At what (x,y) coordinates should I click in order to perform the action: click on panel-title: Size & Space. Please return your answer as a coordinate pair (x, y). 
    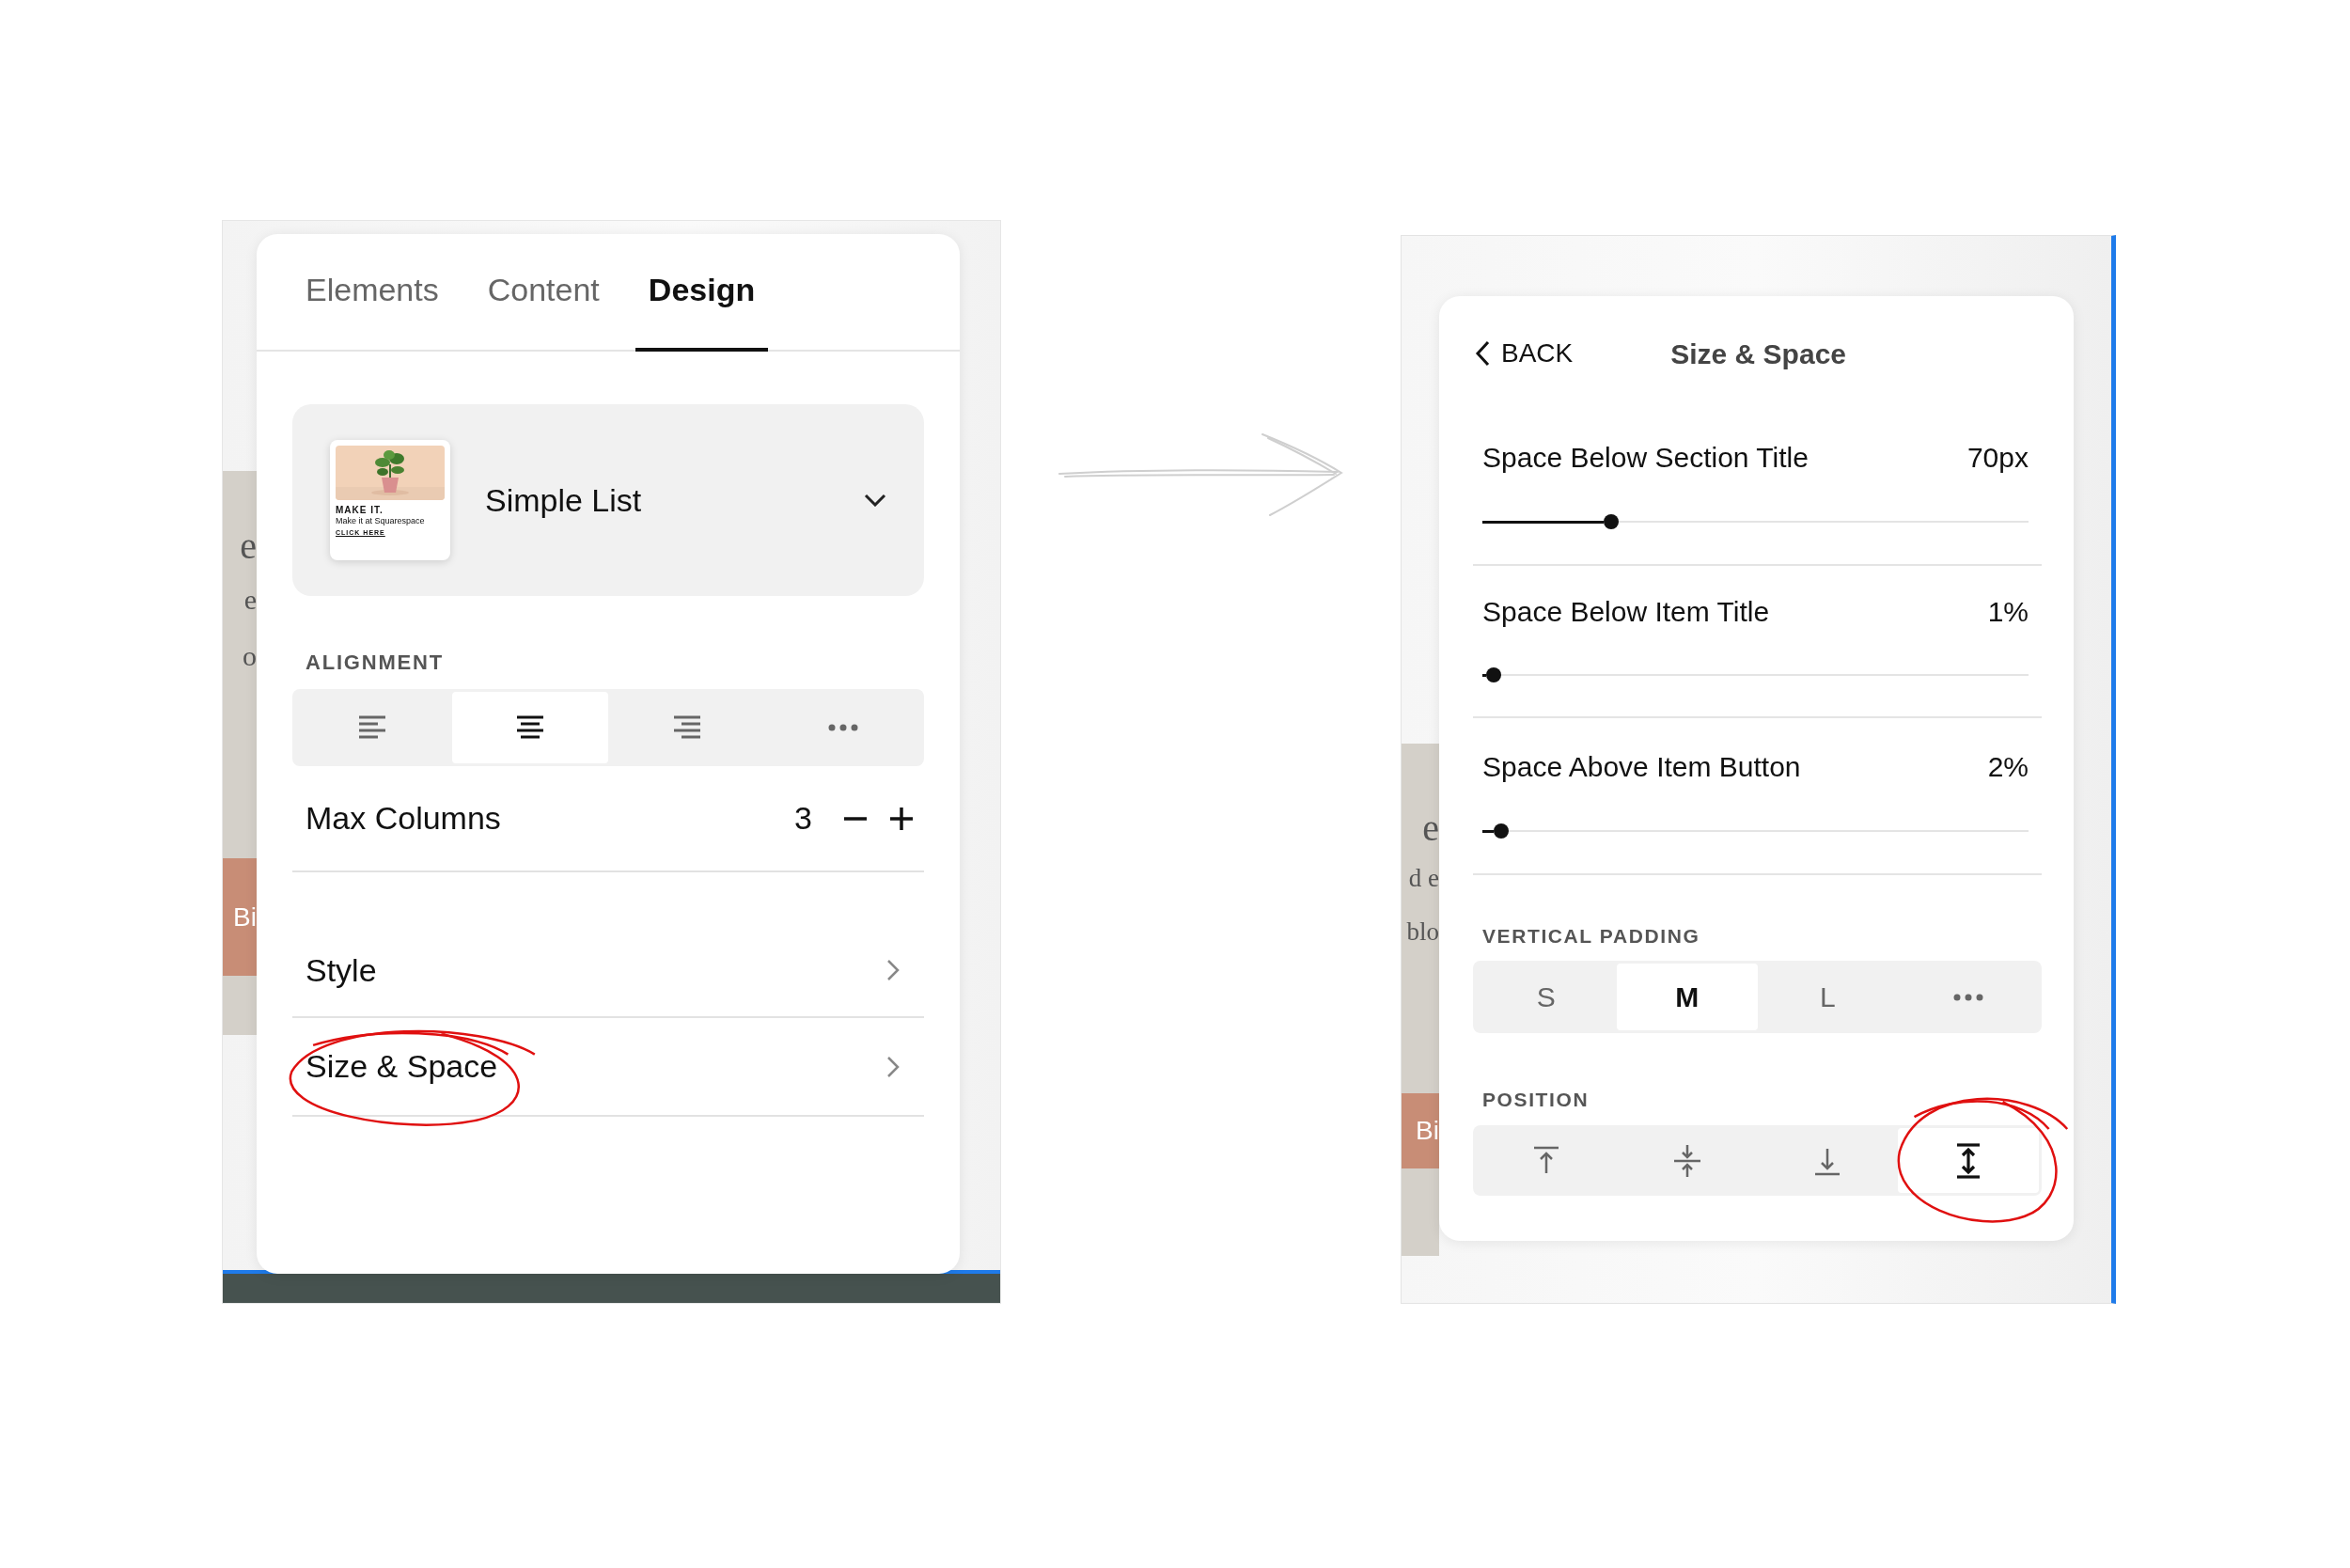
    Looking at the image, I should click on (1758, 354).